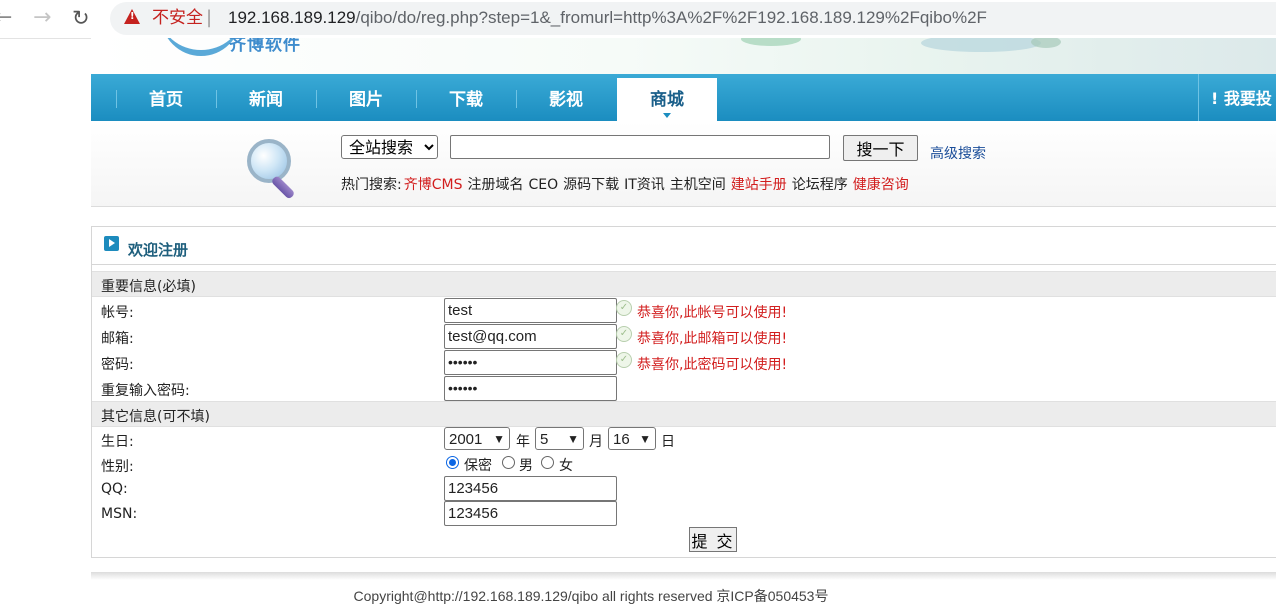 The image size is (1276, 607). Describe the element at coordinates (119, 514) in the screenshot. I see `msn-label: MSN:` at that location.